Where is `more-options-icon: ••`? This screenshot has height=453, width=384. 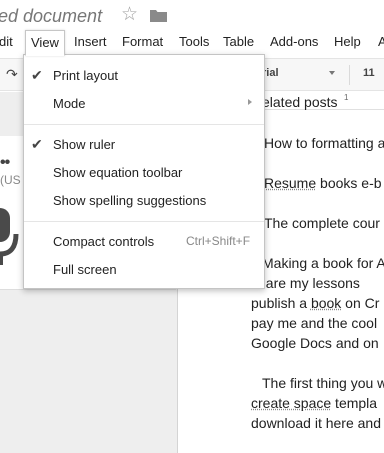 more-options-icon: •• is located at coordinates (5, 163).